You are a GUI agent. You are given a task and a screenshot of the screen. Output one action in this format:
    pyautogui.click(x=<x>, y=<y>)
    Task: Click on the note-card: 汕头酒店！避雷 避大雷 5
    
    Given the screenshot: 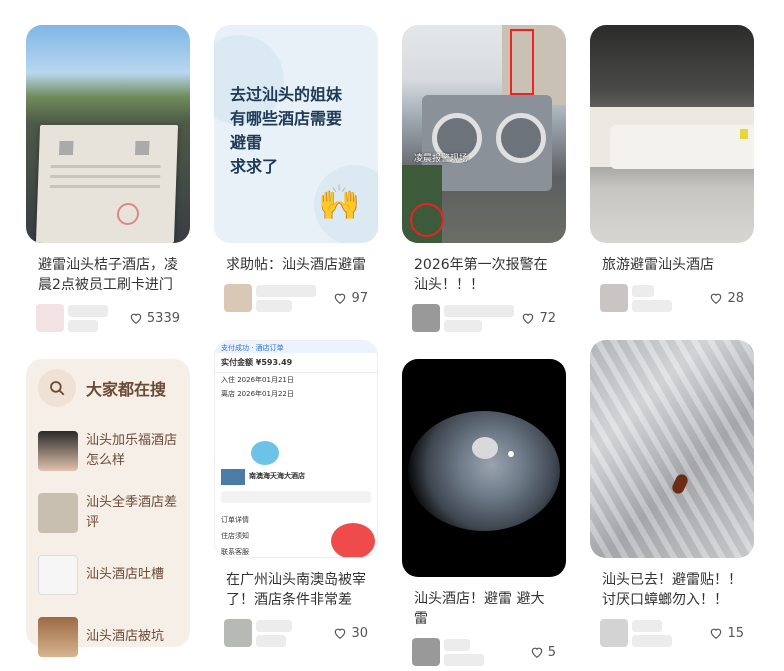 What is the action you would take?
    pyautogui.click(x=484, y=512)
    